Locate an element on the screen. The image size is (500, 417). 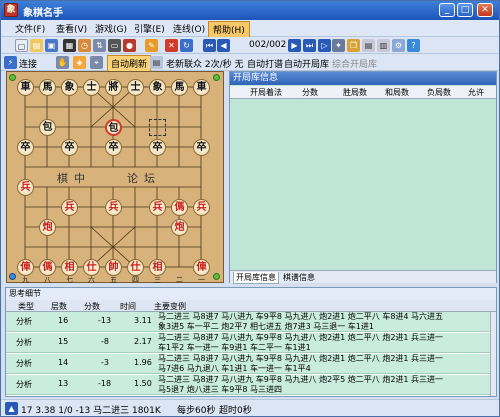
auto-hit-label: 自动打谱 is located at coordinates (265, 63).